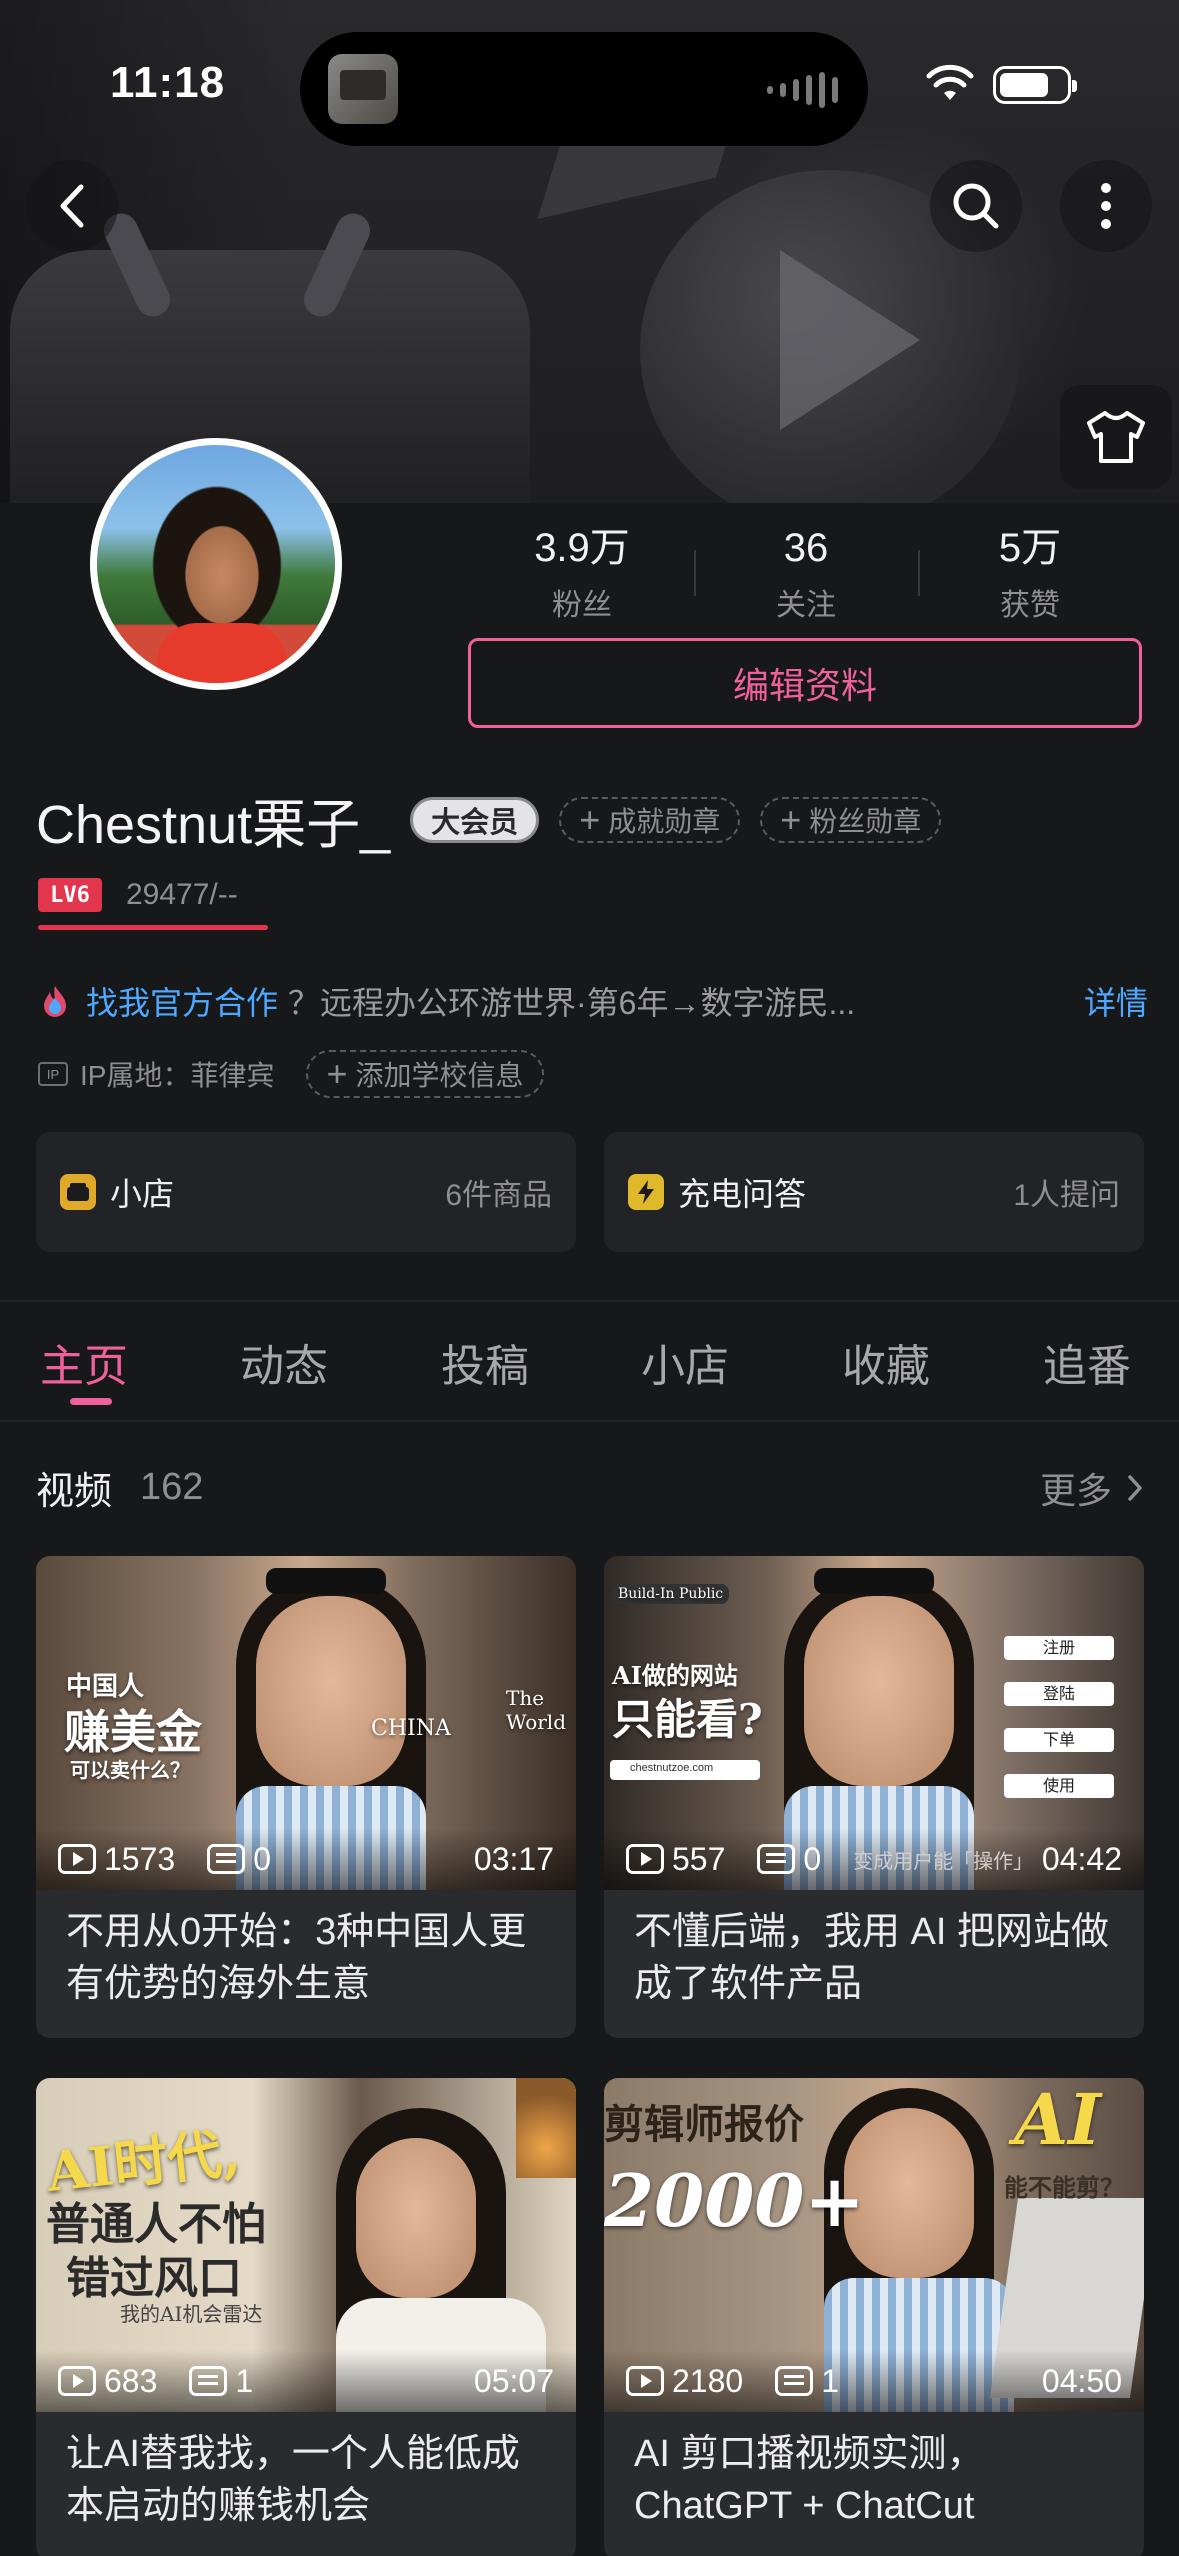 The image size is (1179, 2556). I want to click on more-vertical-icon, so click(1106, 206).